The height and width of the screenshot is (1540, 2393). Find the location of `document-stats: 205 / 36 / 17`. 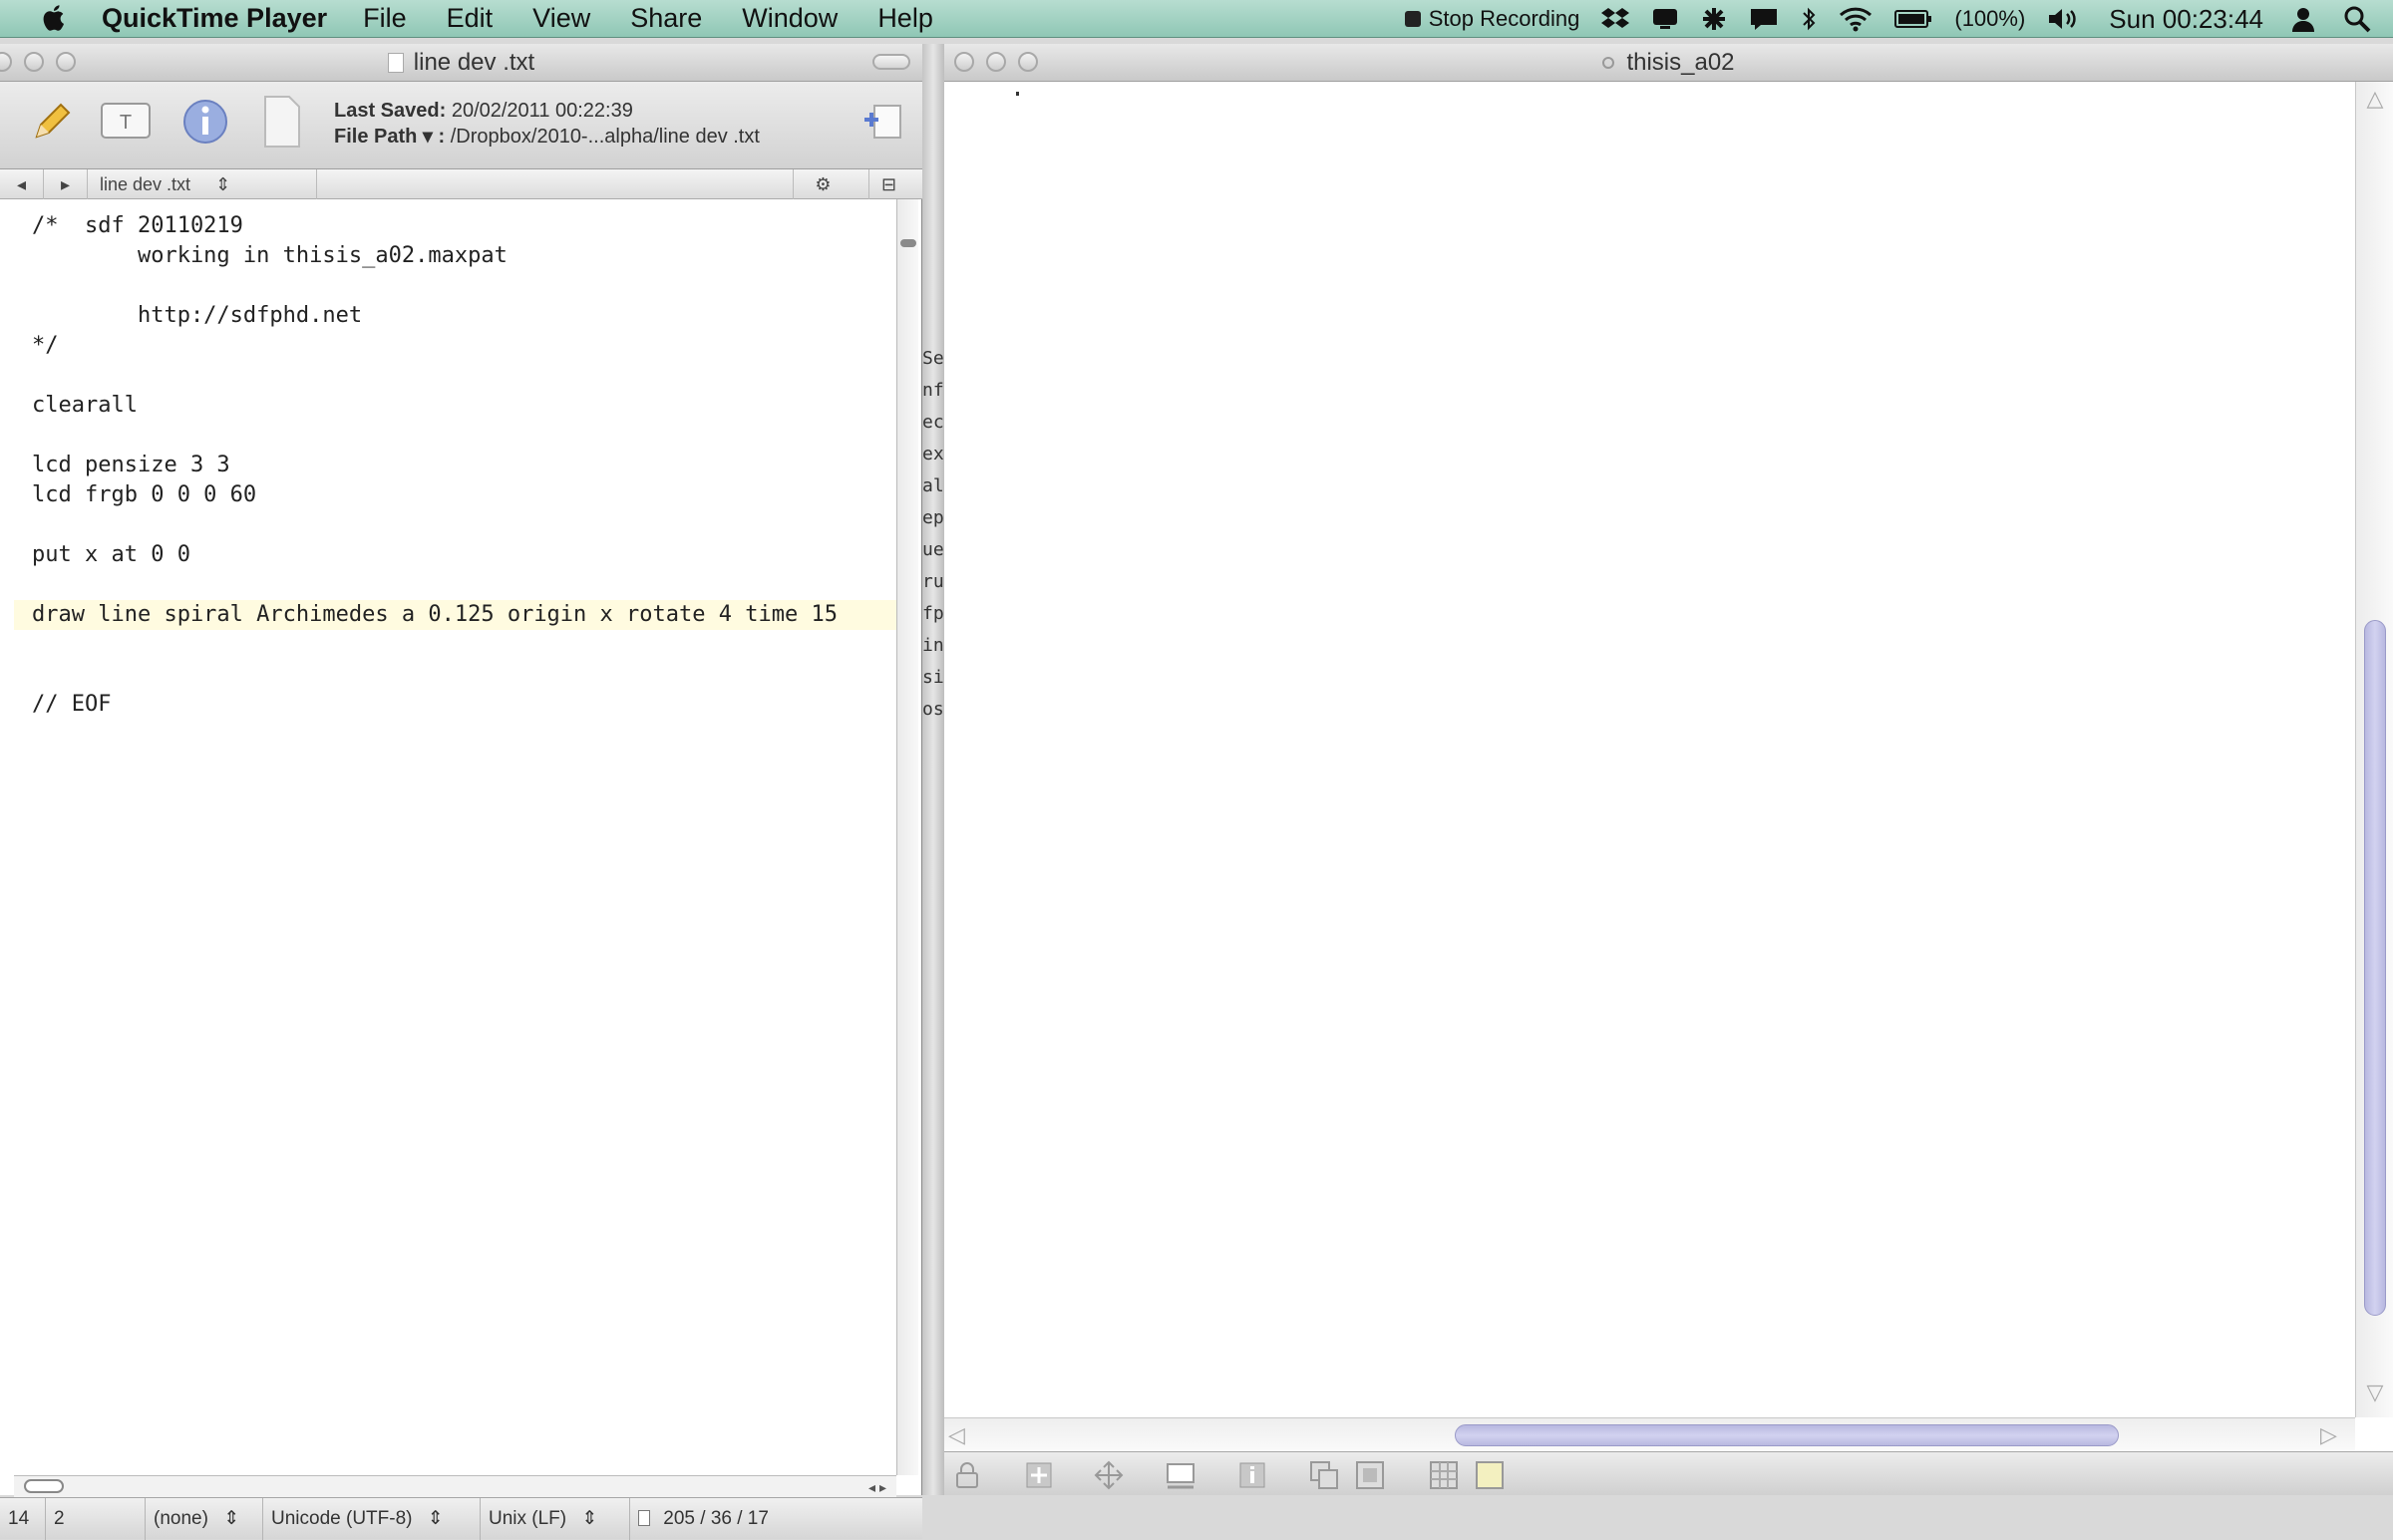

document-stats: 205 / 36 / 17 is located at coordinates (720, 1519).